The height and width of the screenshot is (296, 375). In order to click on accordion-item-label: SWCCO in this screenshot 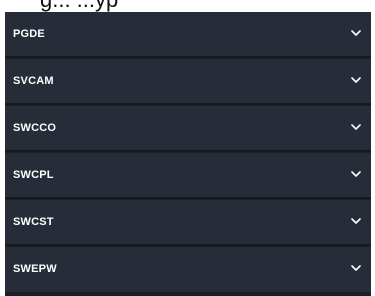, I will do `click(35, 128)`.